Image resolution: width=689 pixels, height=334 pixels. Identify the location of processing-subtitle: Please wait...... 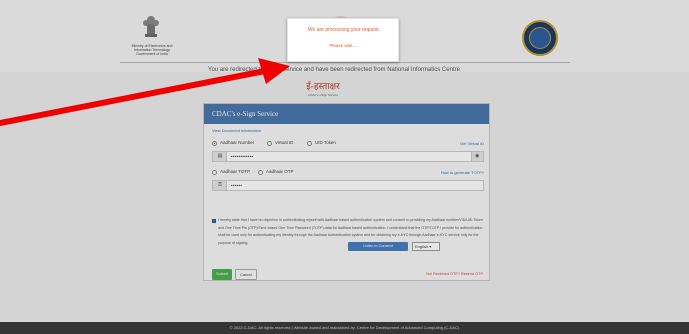
(344, 45).